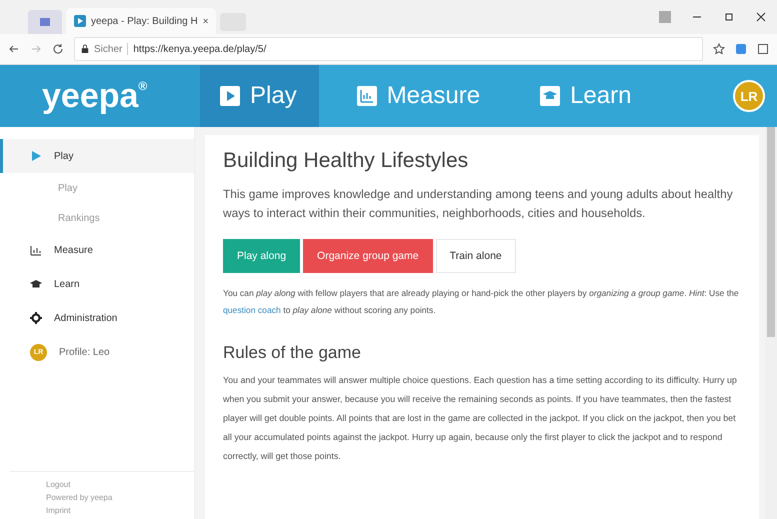 The width and height of the screenshot is (777, 519). I want to click on sidebar-item: Measure, so click(97, 250).